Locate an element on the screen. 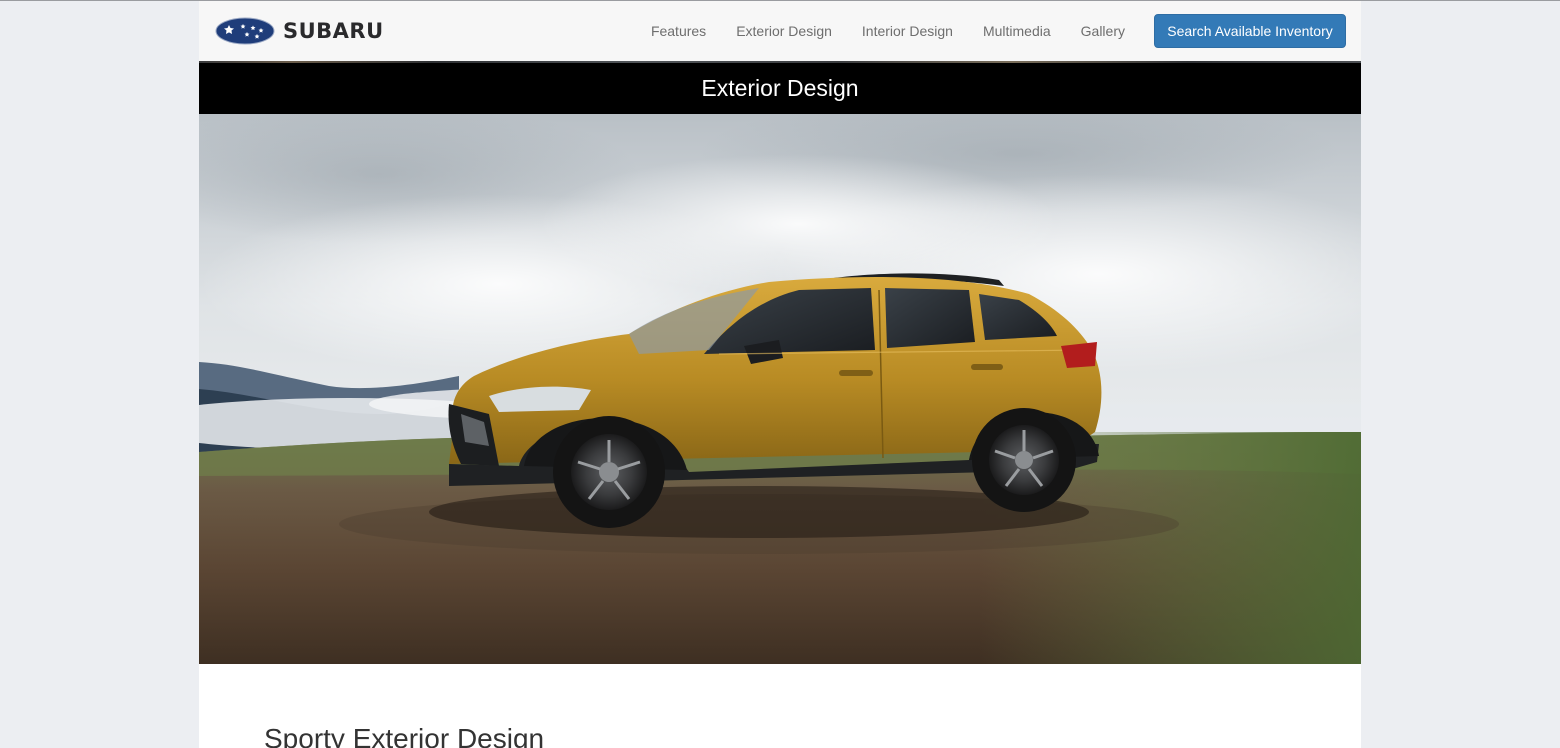 Image resolution: width=1560 pixels, height=748 pixels. section-title-bar: Exterior Design is located at coordinates (780, 88).